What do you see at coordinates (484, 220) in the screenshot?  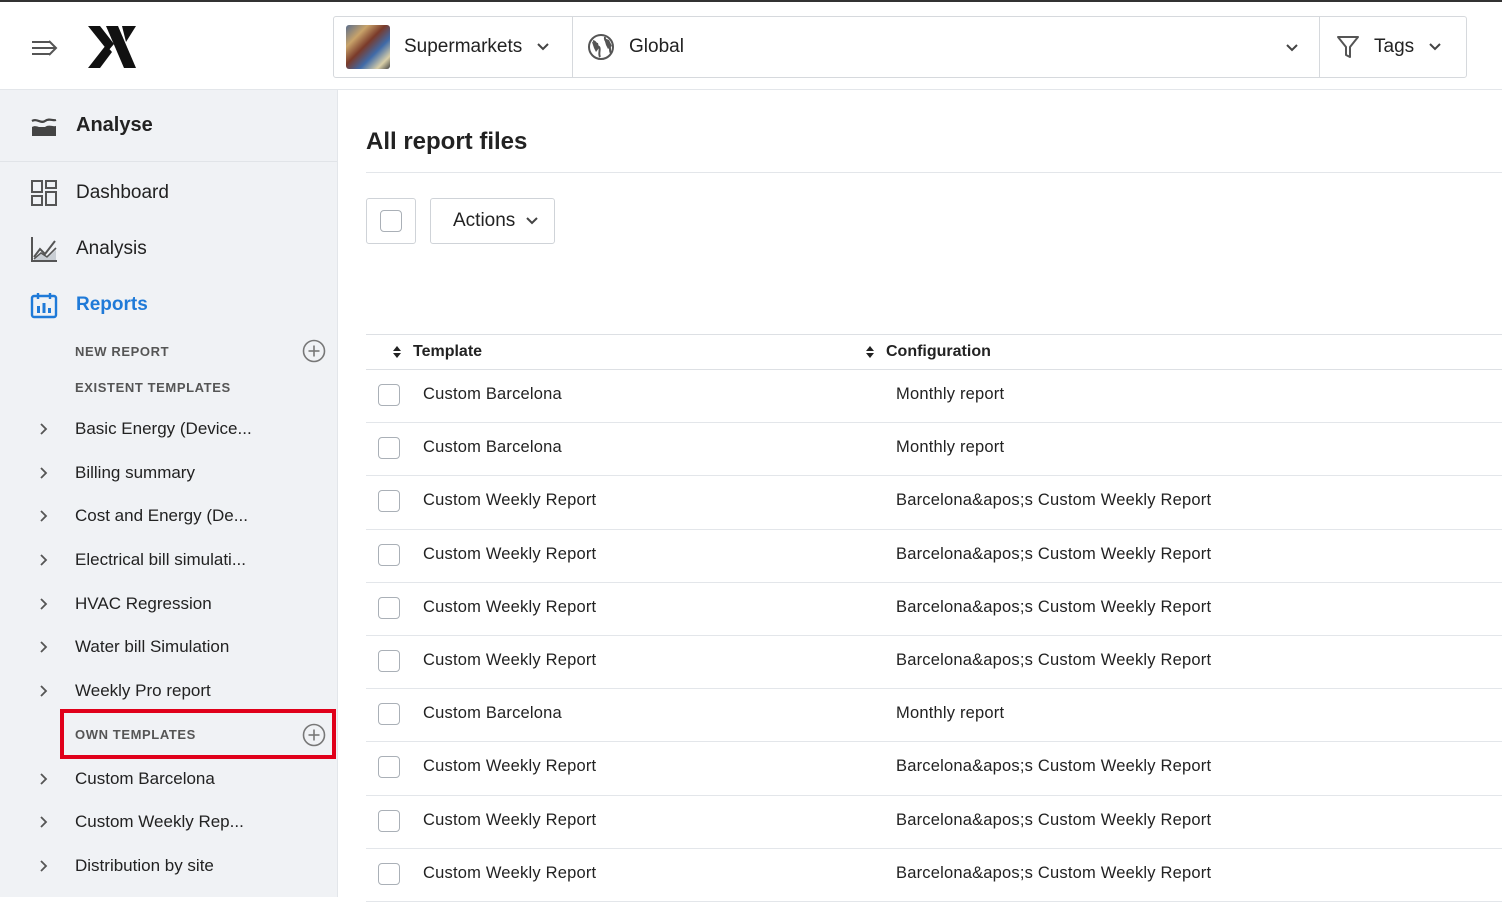 I see `actions-label: Actions` at bounding box center [484, 220].